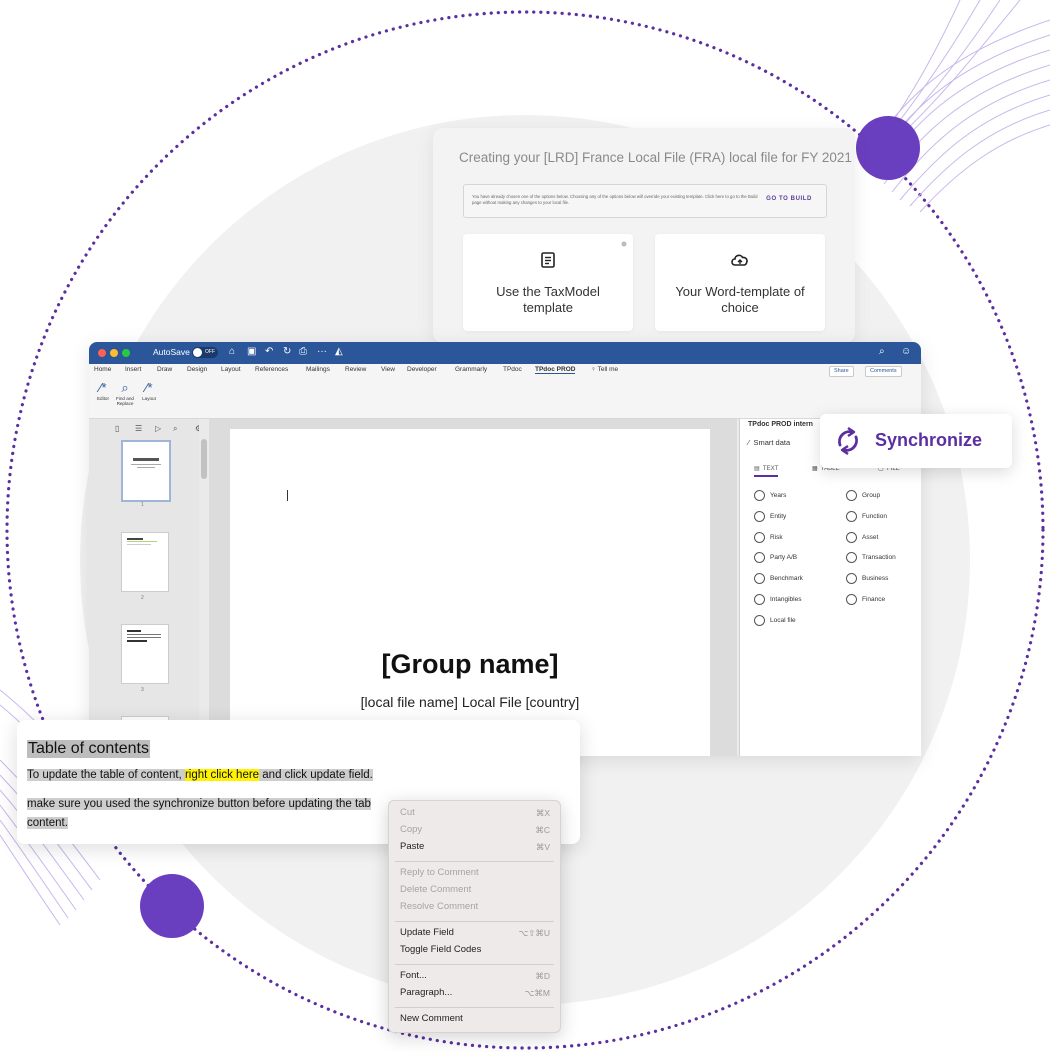  I want to click on editor-button: ⁄* Editor, so click(103, 390).